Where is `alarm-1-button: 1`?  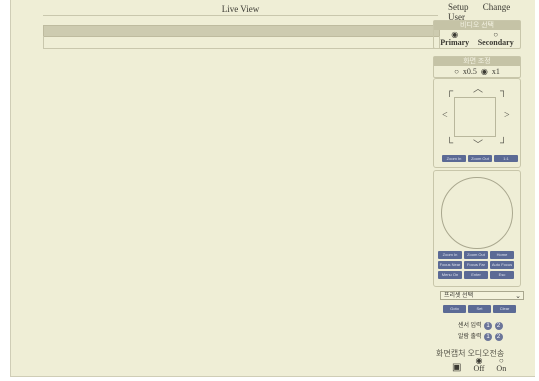
alarm-1-button: 1 is located at coordinates (488, 337).